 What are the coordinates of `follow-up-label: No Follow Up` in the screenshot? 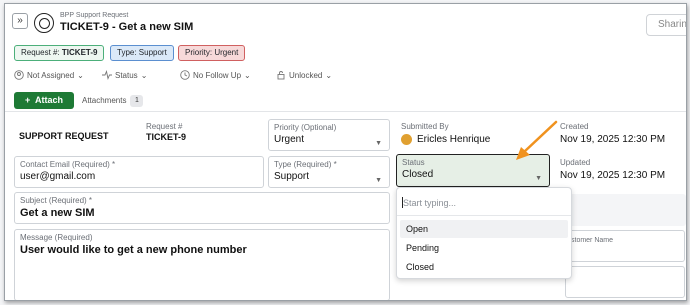 It's located at (217, 75).